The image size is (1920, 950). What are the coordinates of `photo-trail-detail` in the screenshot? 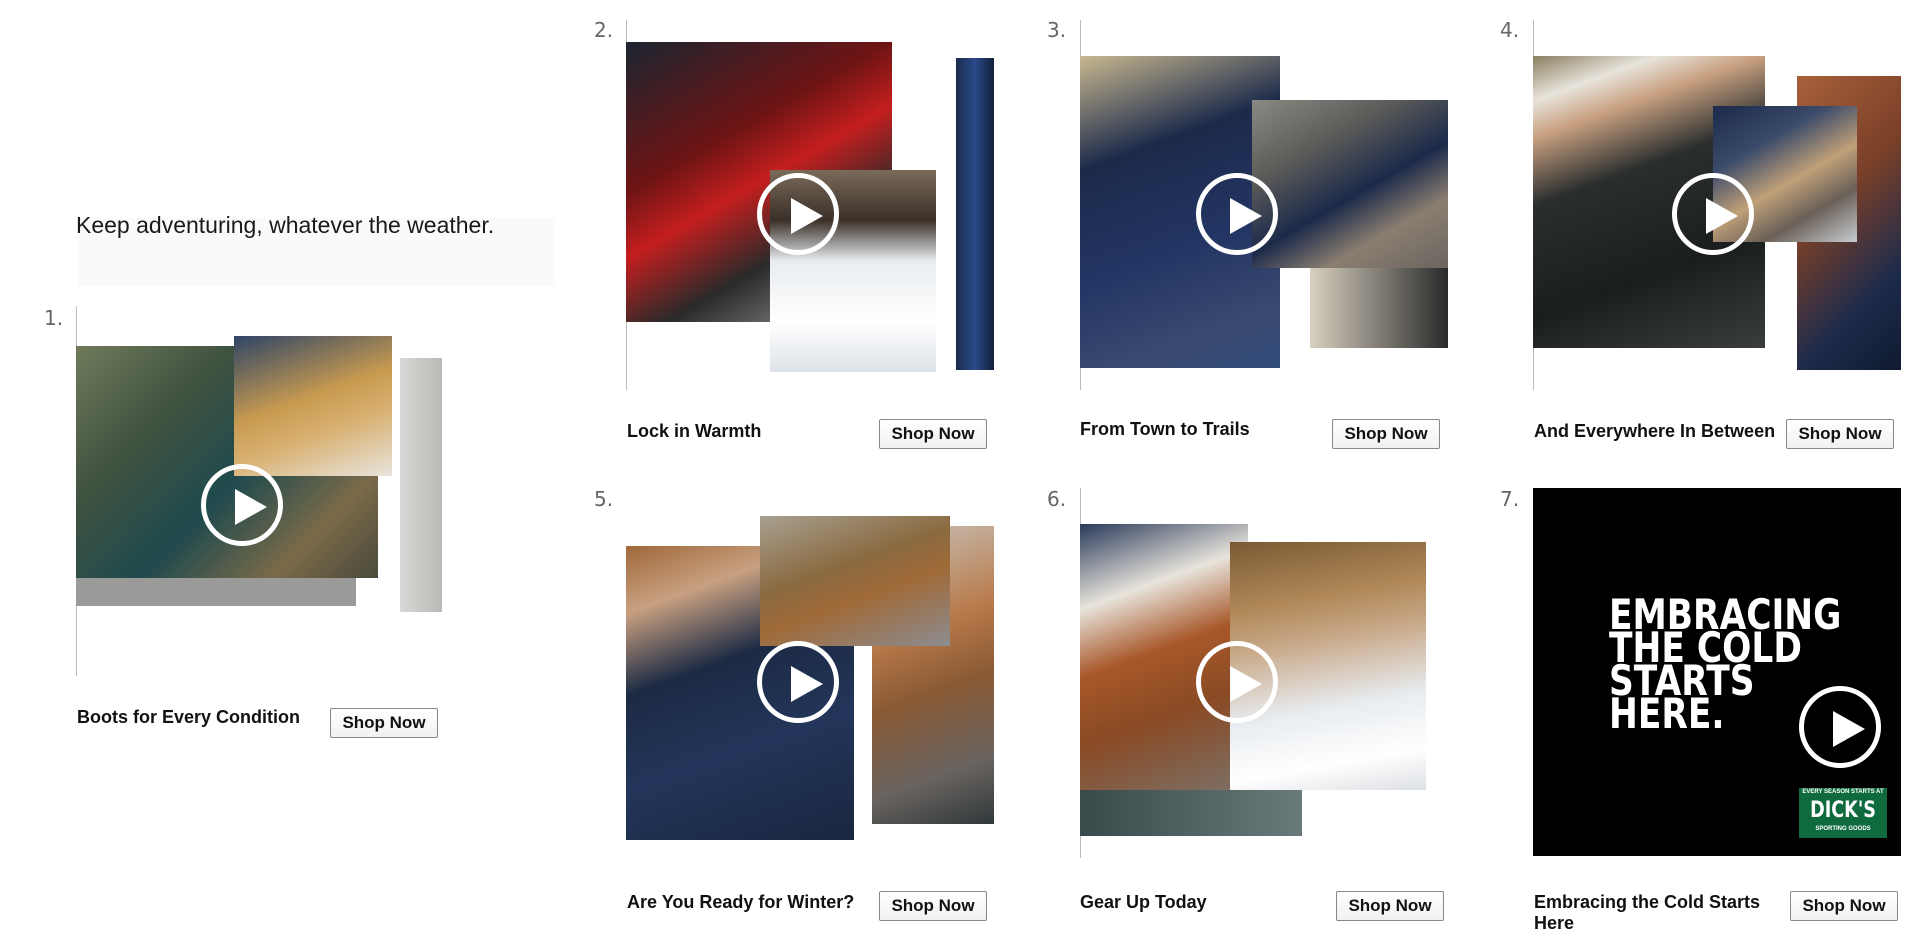 It's located at (1379, 308).